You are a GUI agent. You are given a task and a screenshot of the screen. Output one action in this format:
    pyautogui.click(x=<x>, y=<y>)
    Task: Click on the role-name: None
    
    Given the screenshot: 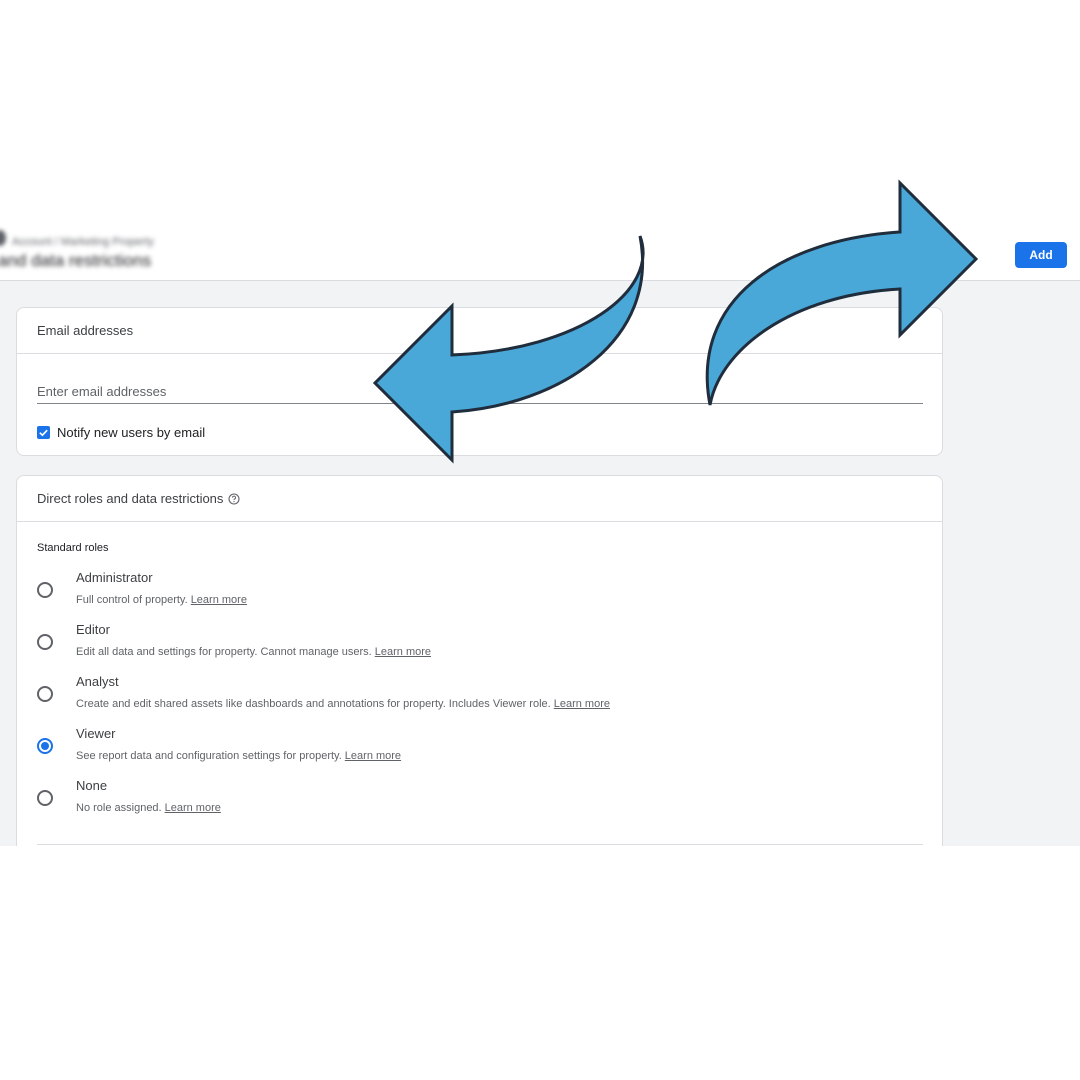 What is the action you would take?
    pyautogui.click(x=92, y=785)
    